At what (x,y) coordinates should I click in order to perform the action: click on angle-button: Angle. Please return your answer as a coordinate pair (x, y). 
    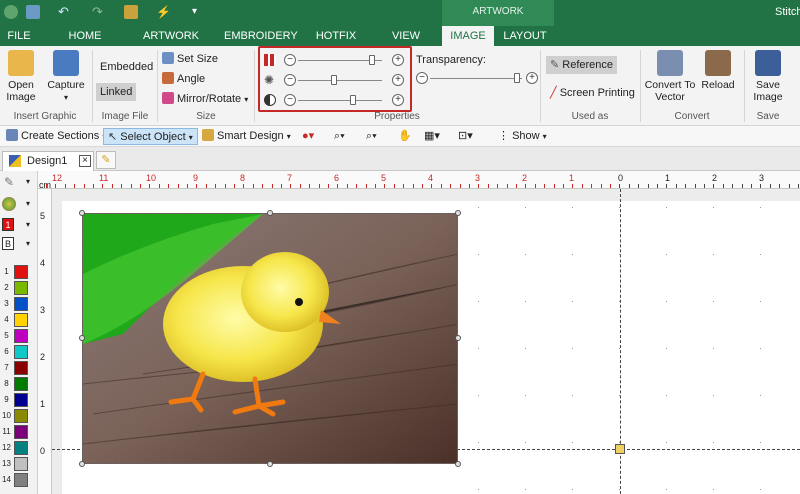
    Looking at the image, I should click on (183, 79).